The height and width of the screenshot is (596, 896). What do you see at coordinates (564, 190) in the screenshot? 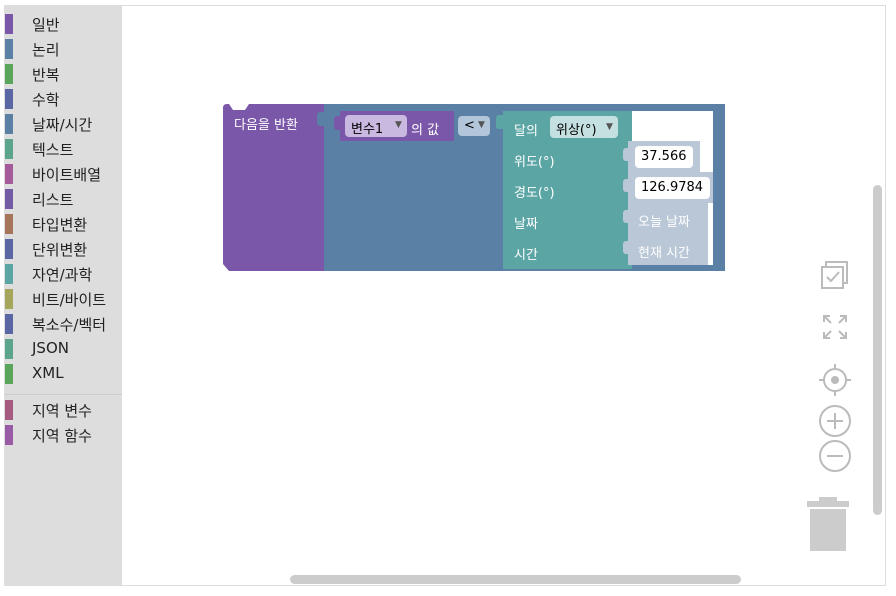
I see `moon-phase-block: 달의 위상(°) ▼ 위도(°) 경도(°) 날짜 시간` at bounding box center [564, 190].